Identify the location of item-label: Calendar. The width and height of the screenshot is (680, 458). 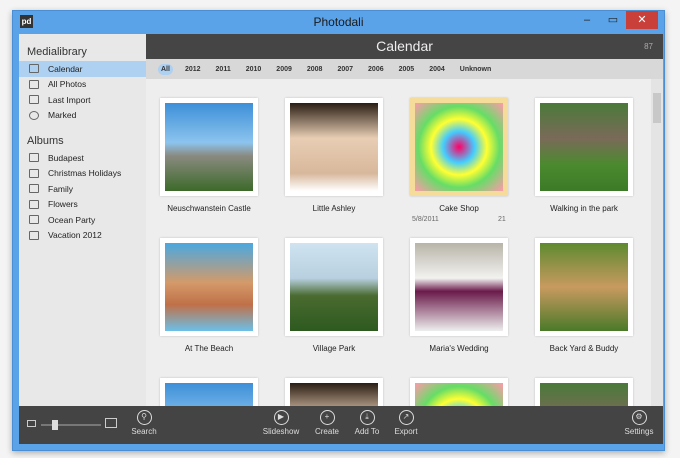
(65, 68).